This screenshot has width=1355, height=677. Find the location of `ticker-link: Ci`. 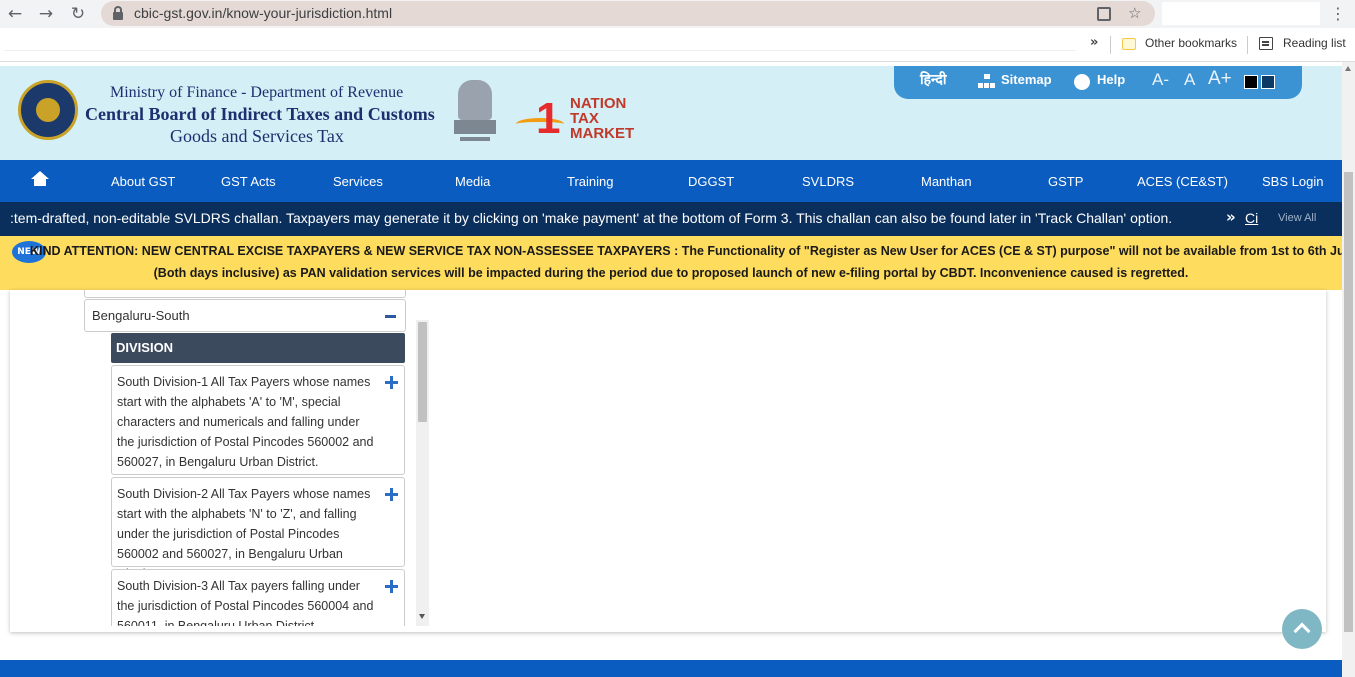

ticker-link: Ci is located at coordinates (1251, 218).